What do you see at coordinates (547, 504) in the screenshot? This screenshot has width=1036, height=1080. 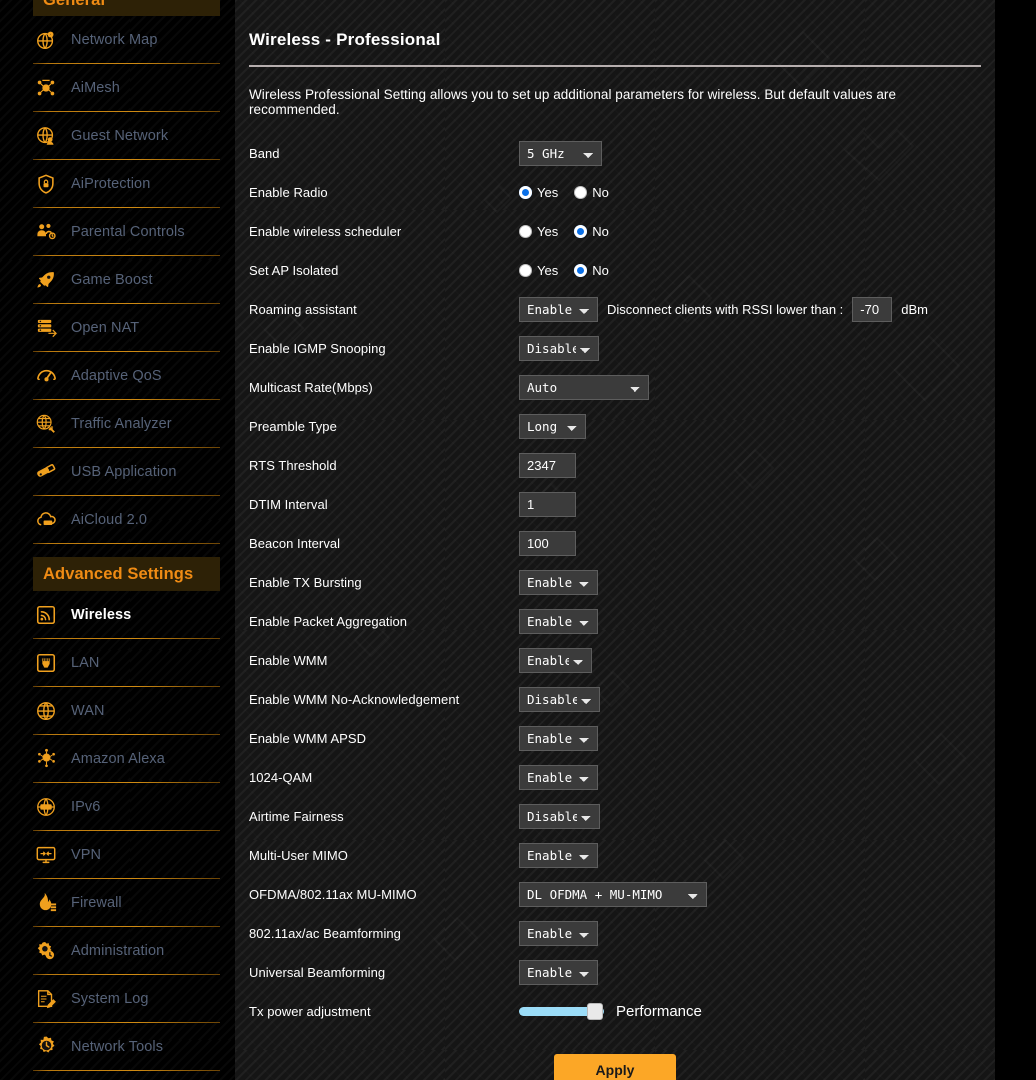 I see `dtim-interval-input` at bounding box center [547, 504].